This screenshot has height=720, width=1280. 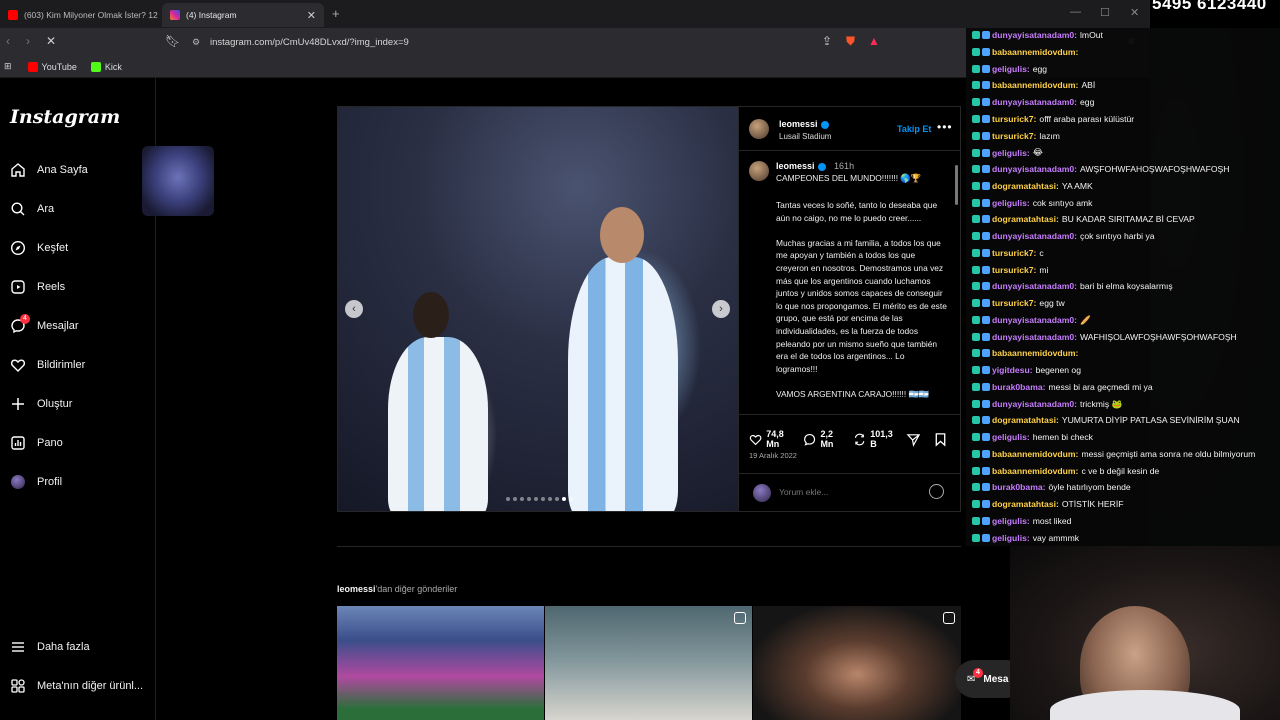 What do you see at coordinates (762, 493) in the screenshot?
I see `current-user-avatar` at bounding box center [762, 493].